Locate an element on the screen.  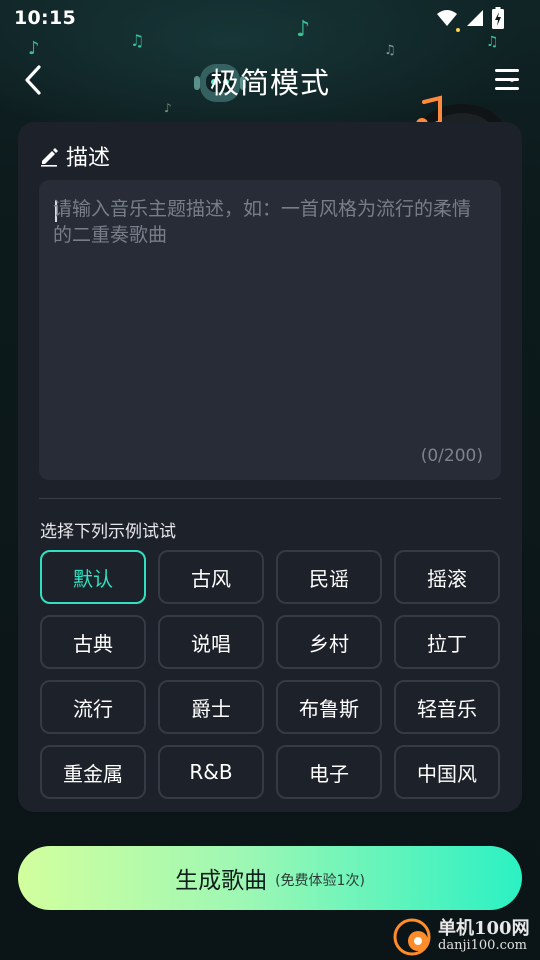
genre-tag: 重金属 is located at coordinates (93, 772).